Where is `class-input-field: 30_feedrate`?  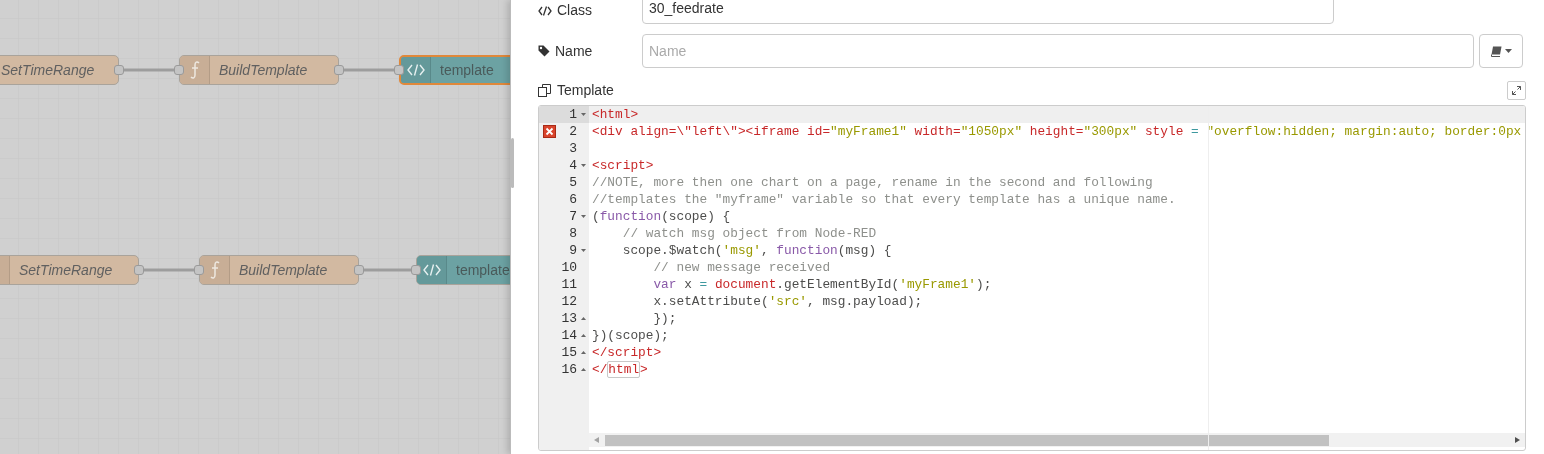 class-input-field: 30_feedrate is located at coordinates (988, 12).